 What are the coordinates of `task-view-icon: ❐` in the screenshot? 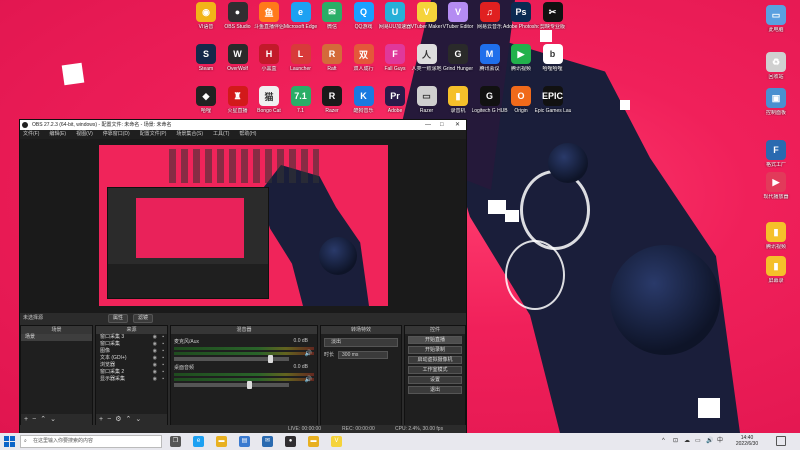 It's located at (175, 441).